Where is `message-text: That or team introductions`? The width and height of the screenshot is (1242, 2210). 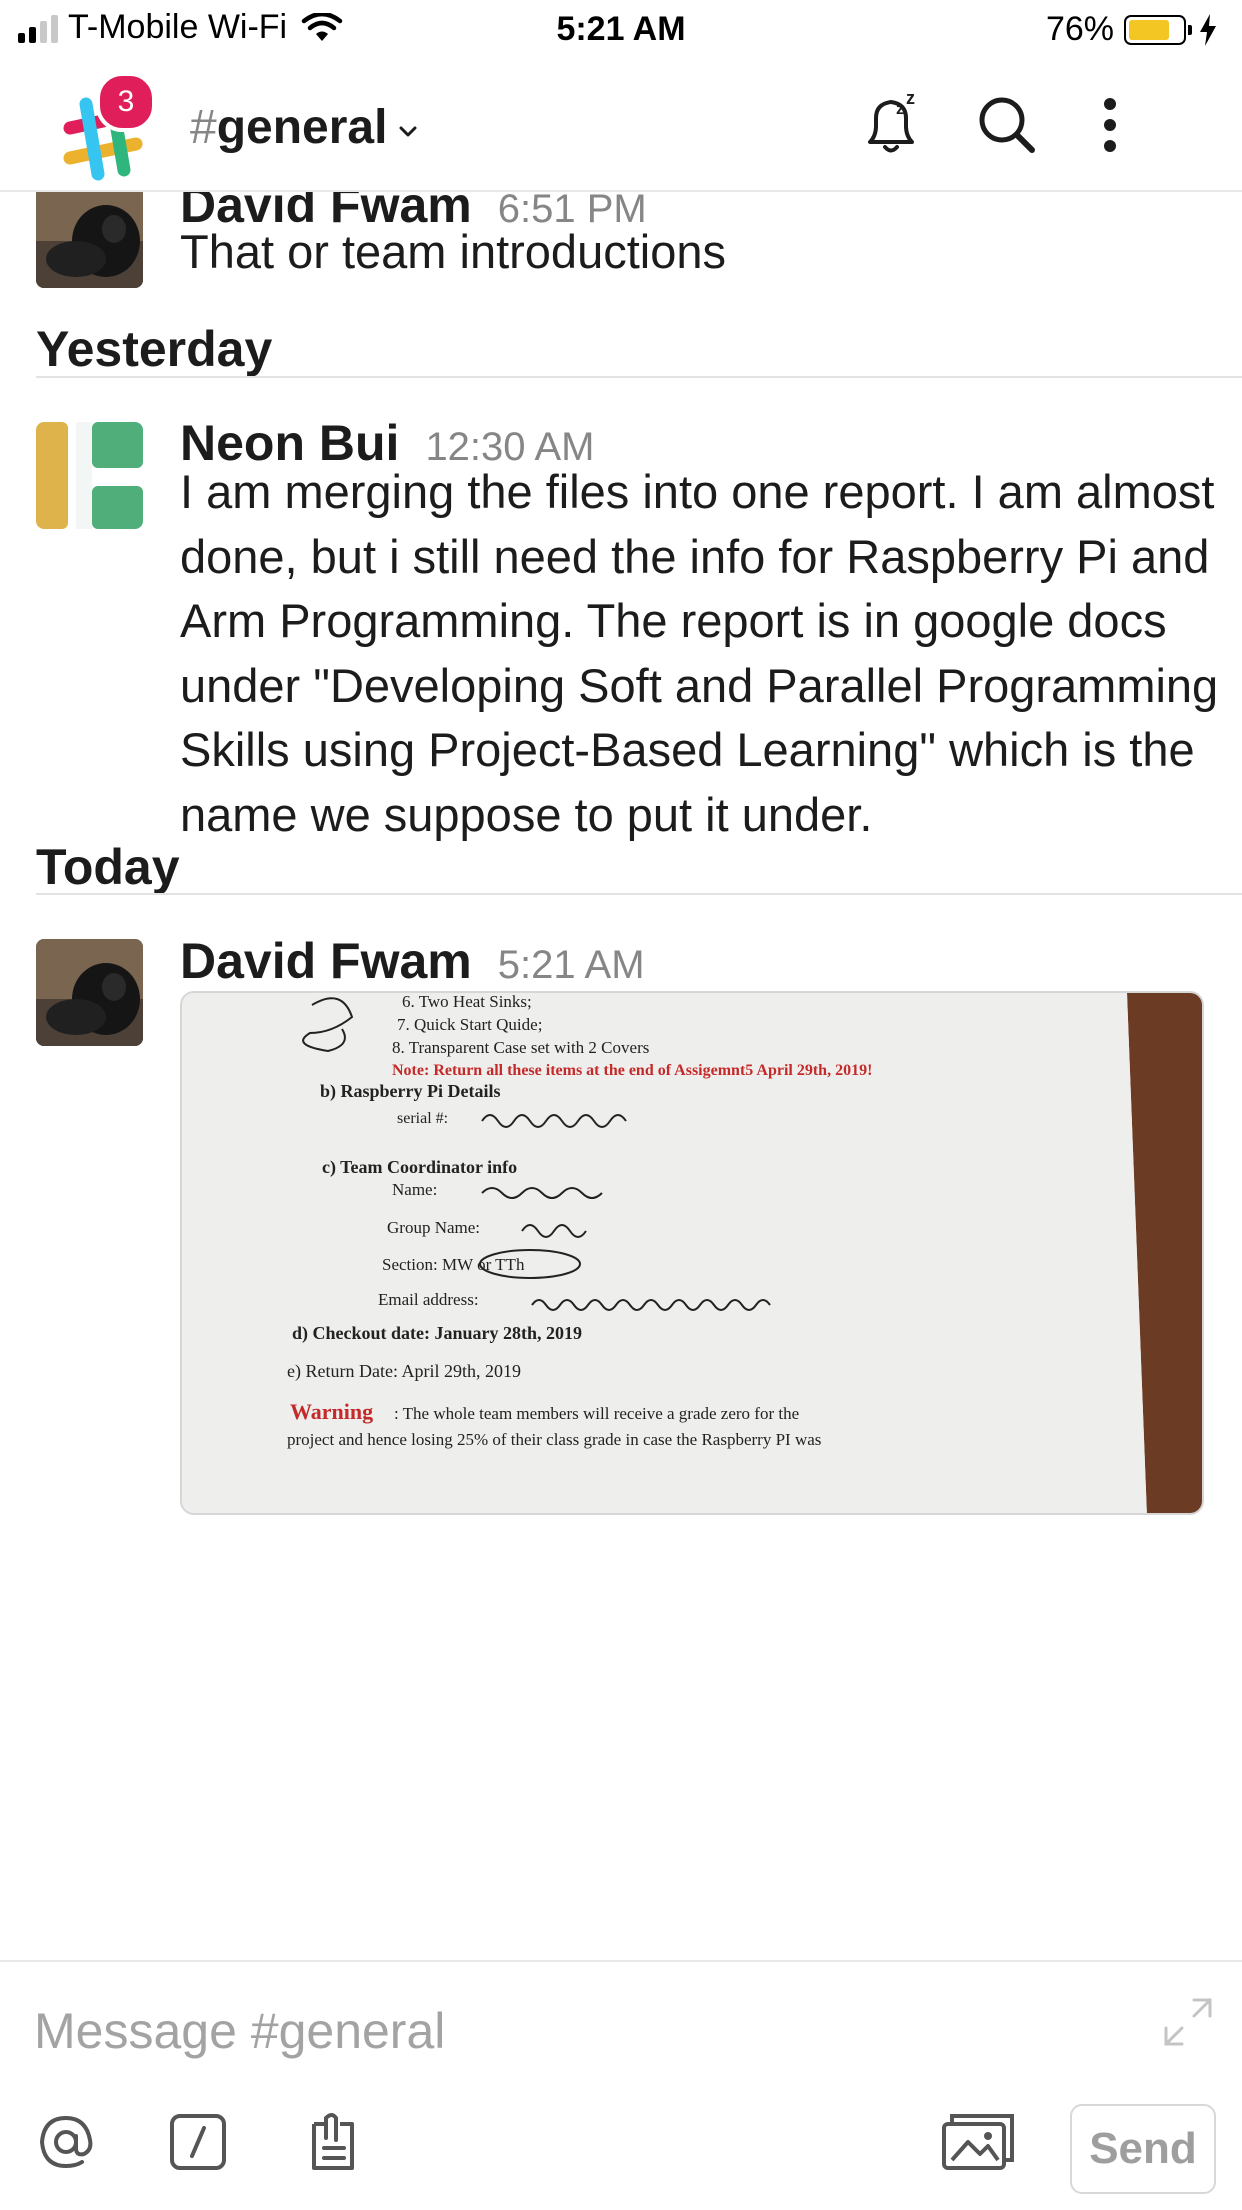
message-text: That or team introductions is located at coordinates (453, 251).